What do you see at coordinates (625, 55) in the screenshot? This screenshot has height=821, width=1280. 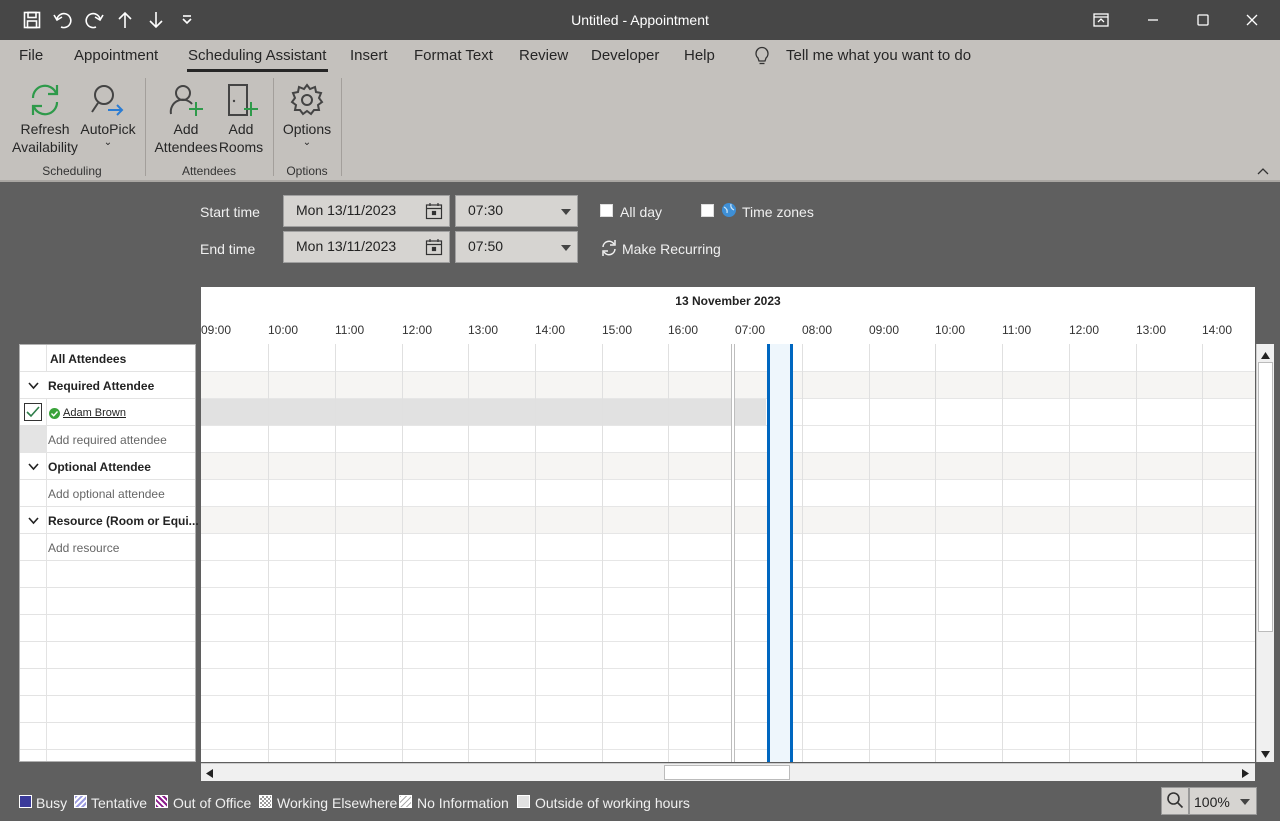 I see `tab-developer: Developer` at bounding box center [625, 55].